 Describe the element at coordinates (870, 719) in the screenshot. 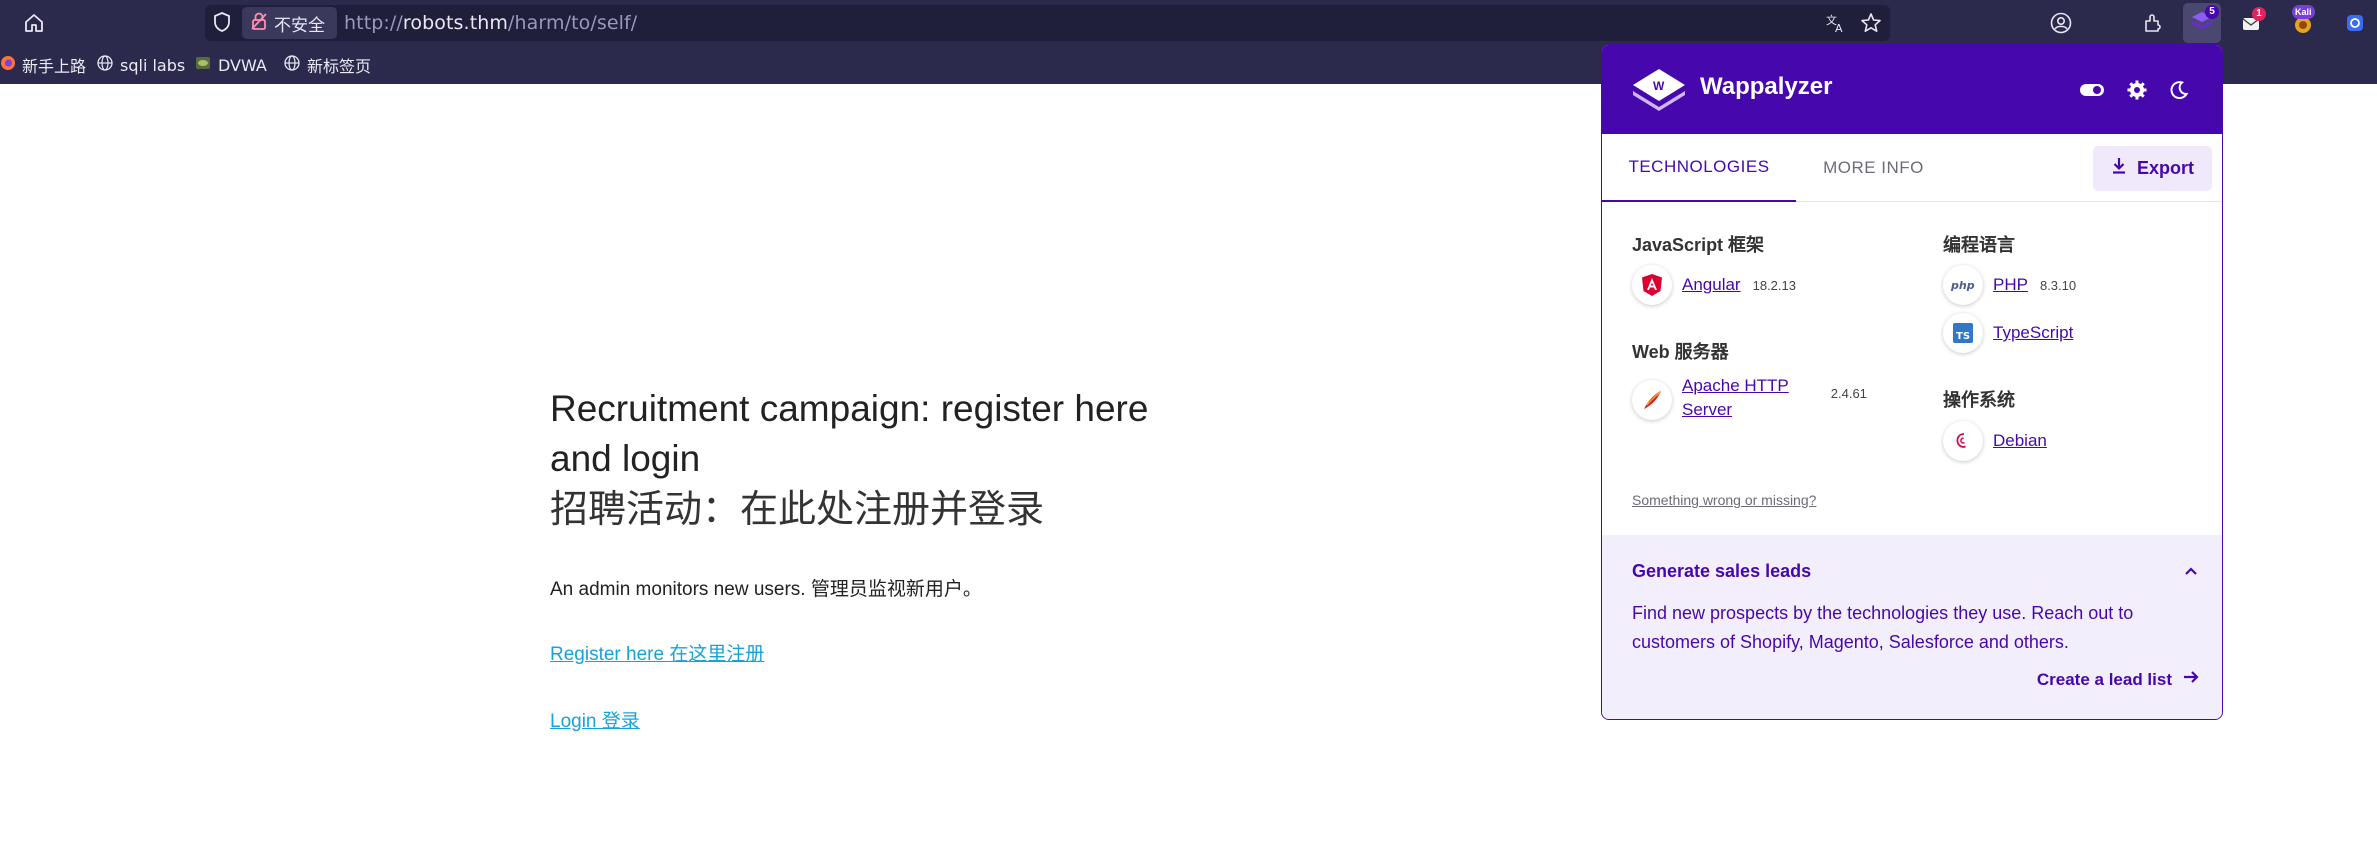

I see `login-link: Login 登录` at that location.